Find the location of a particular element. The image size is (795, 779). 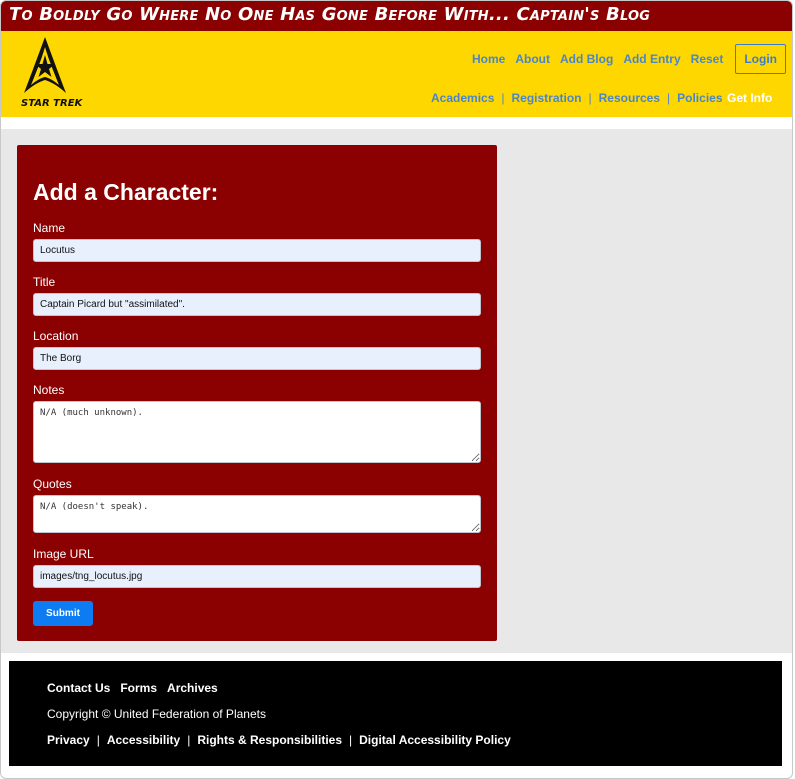

name-label: Name is located at coordinates (49, 228).